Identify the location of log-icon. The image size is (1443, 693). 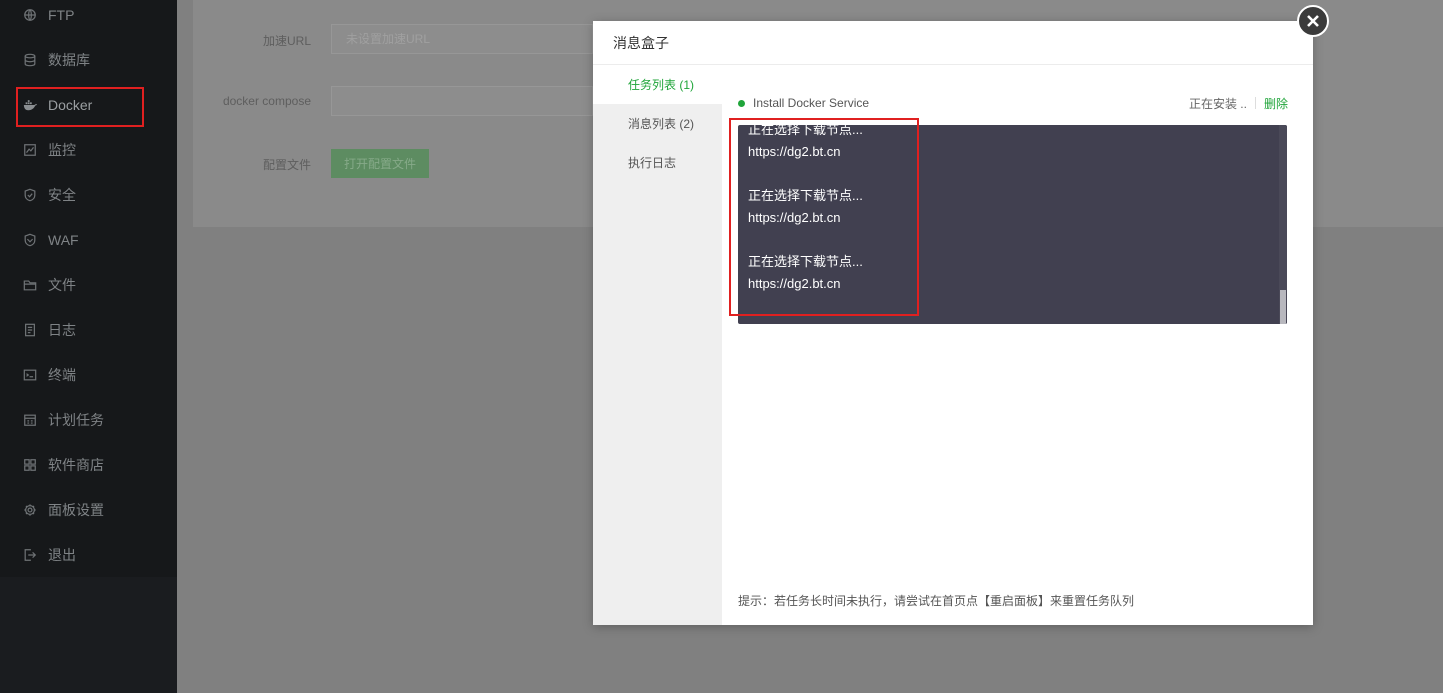
(30, 330).